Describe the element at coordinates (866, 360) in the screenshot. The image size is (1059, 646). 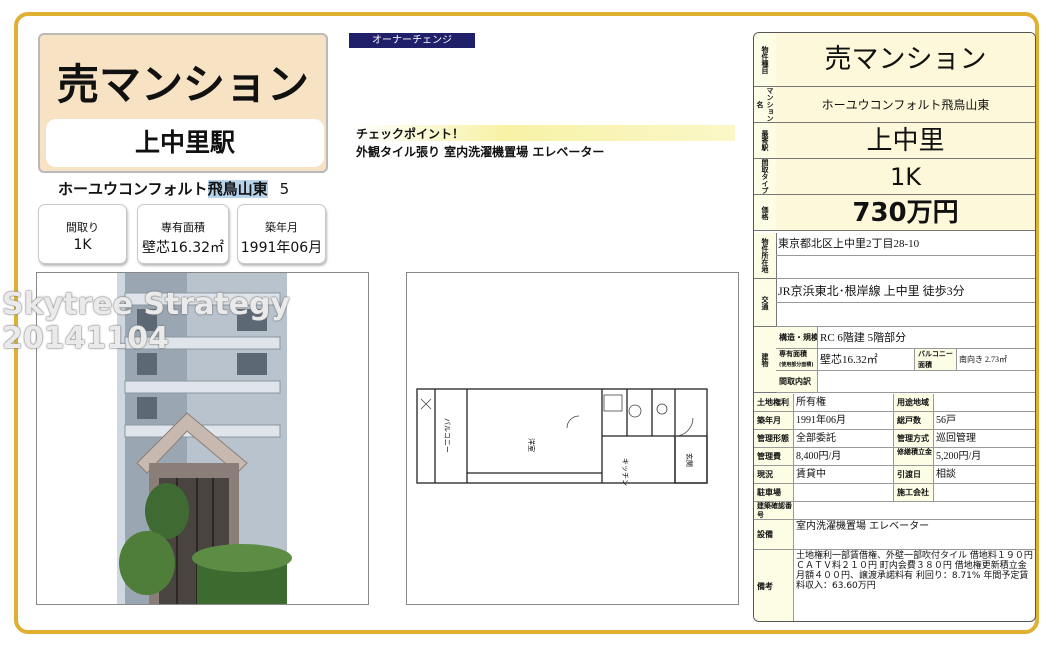
I see `area-value: 壁芯16.32㎡` at that location.